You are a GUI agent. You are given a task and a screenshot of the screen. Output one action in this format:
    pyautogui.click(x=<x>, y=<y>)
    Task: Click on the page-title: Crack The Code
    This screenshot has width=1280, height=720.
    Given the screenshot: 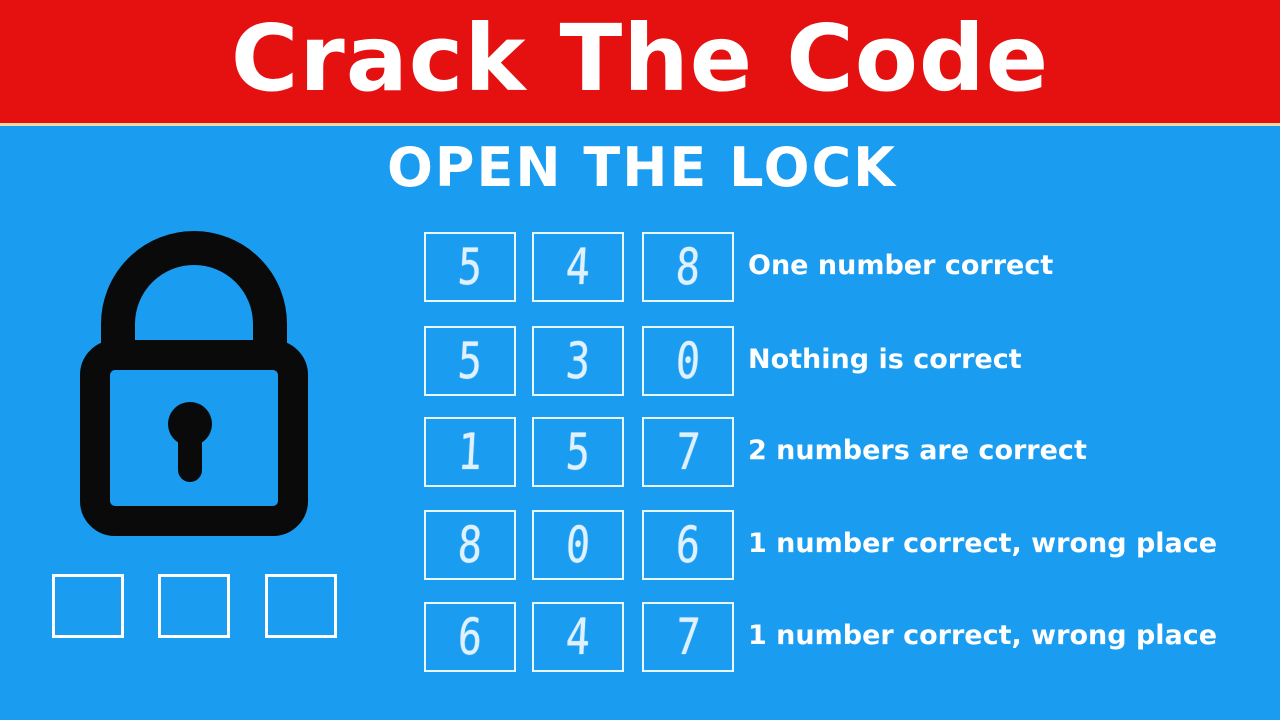 What is the action you would take?
    pyautogui.click(x=640, y=58)
    